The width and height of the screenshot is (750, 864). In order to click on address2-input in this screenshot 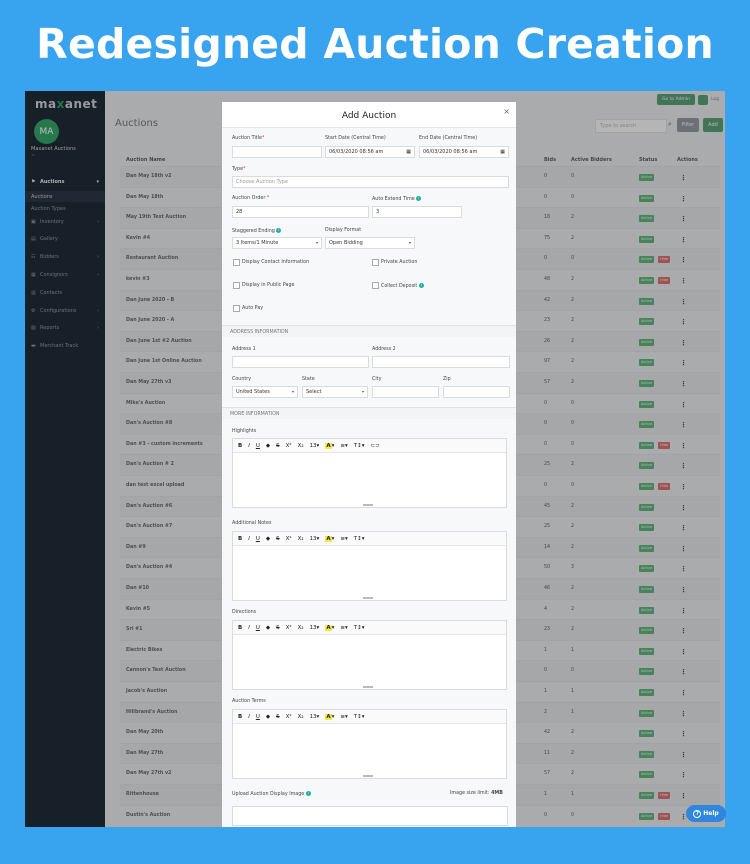, I will do `click(441, 362)`.